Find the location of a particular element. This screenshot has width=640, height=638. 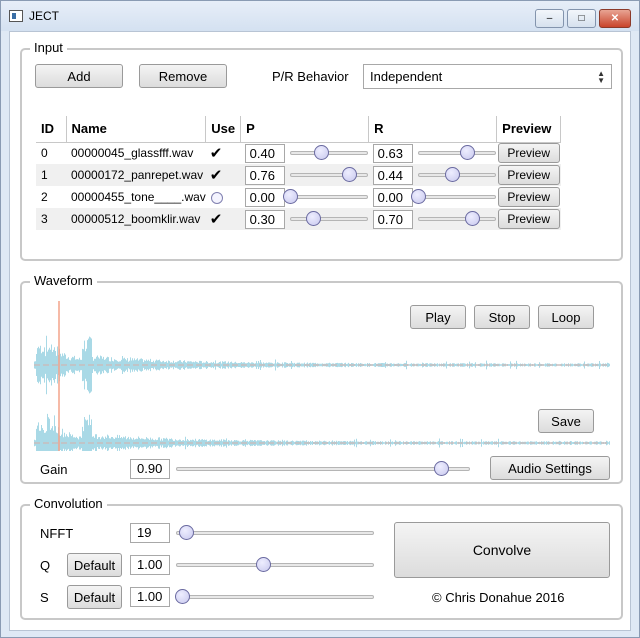

gain-label: Gain is located at coordinates (54, 469).